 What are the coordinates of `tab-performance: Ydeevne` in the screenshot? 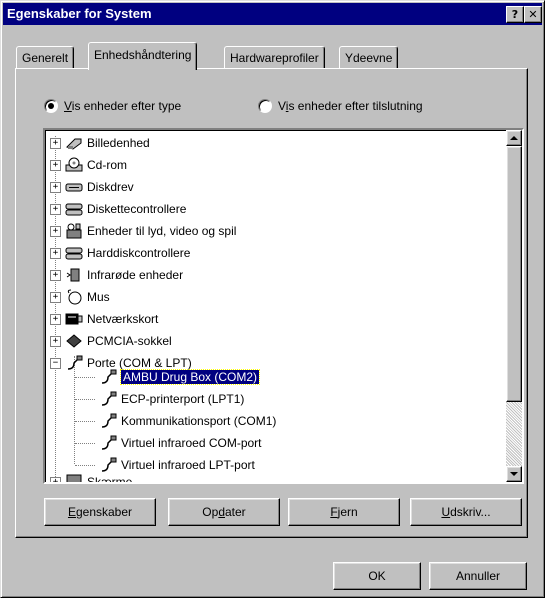 It's located at (369, 57).